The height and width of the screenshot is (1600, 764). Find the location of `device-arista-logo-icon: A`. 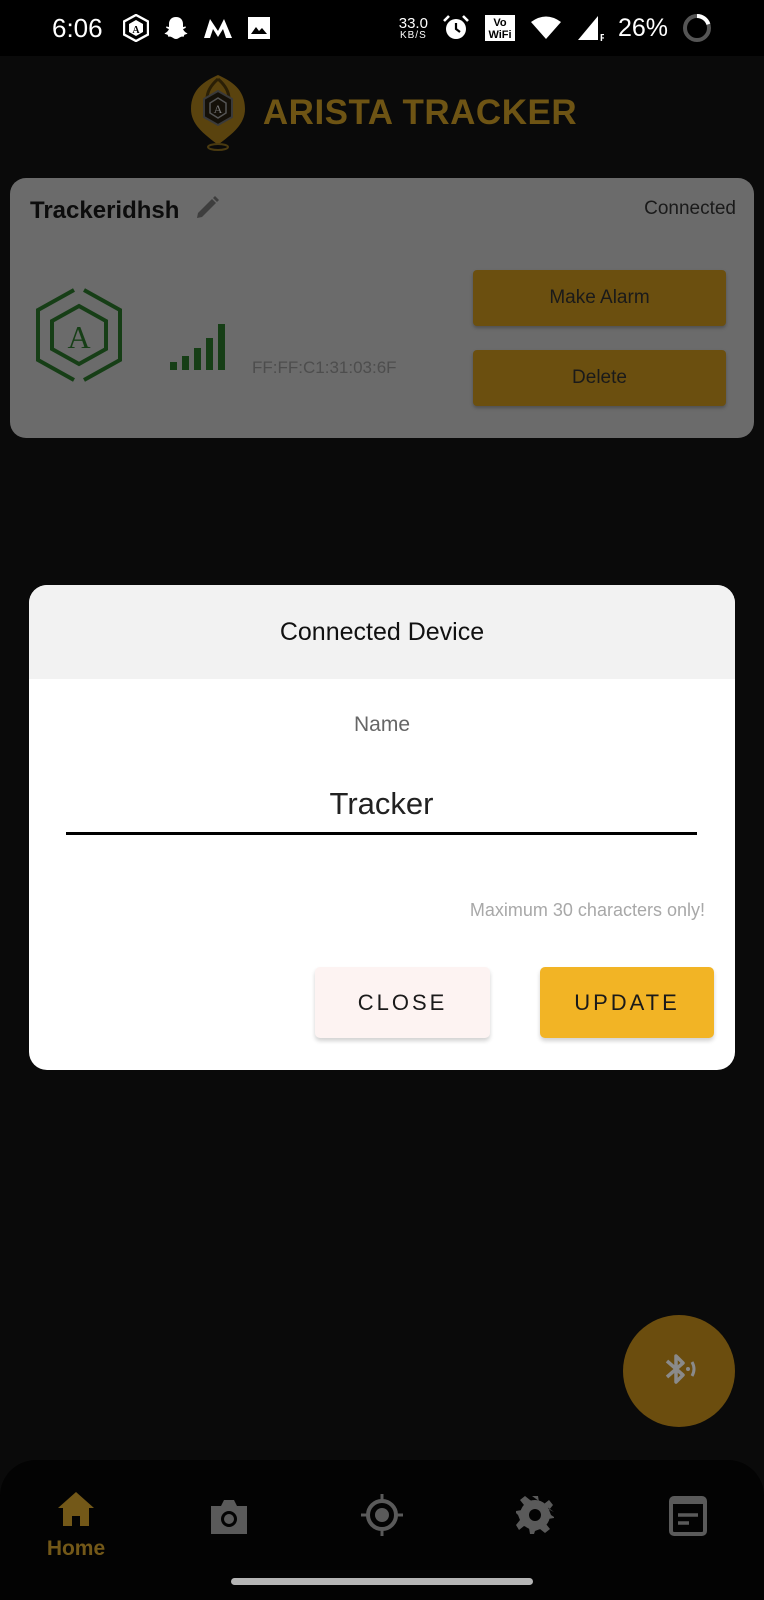

device-arista-logo-icon: A is located at coordinates (79, 337).